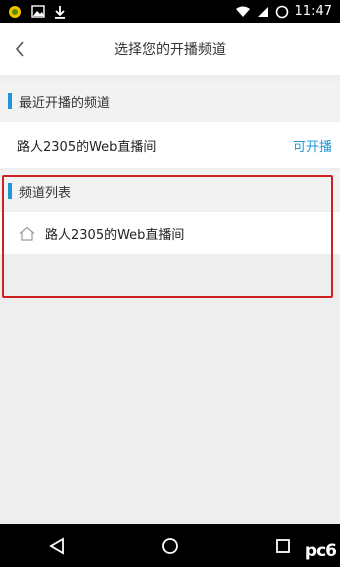 The height and width of the screenshot is (567, 340). I want to click on status-bar: 11:47, so click(170, 11).